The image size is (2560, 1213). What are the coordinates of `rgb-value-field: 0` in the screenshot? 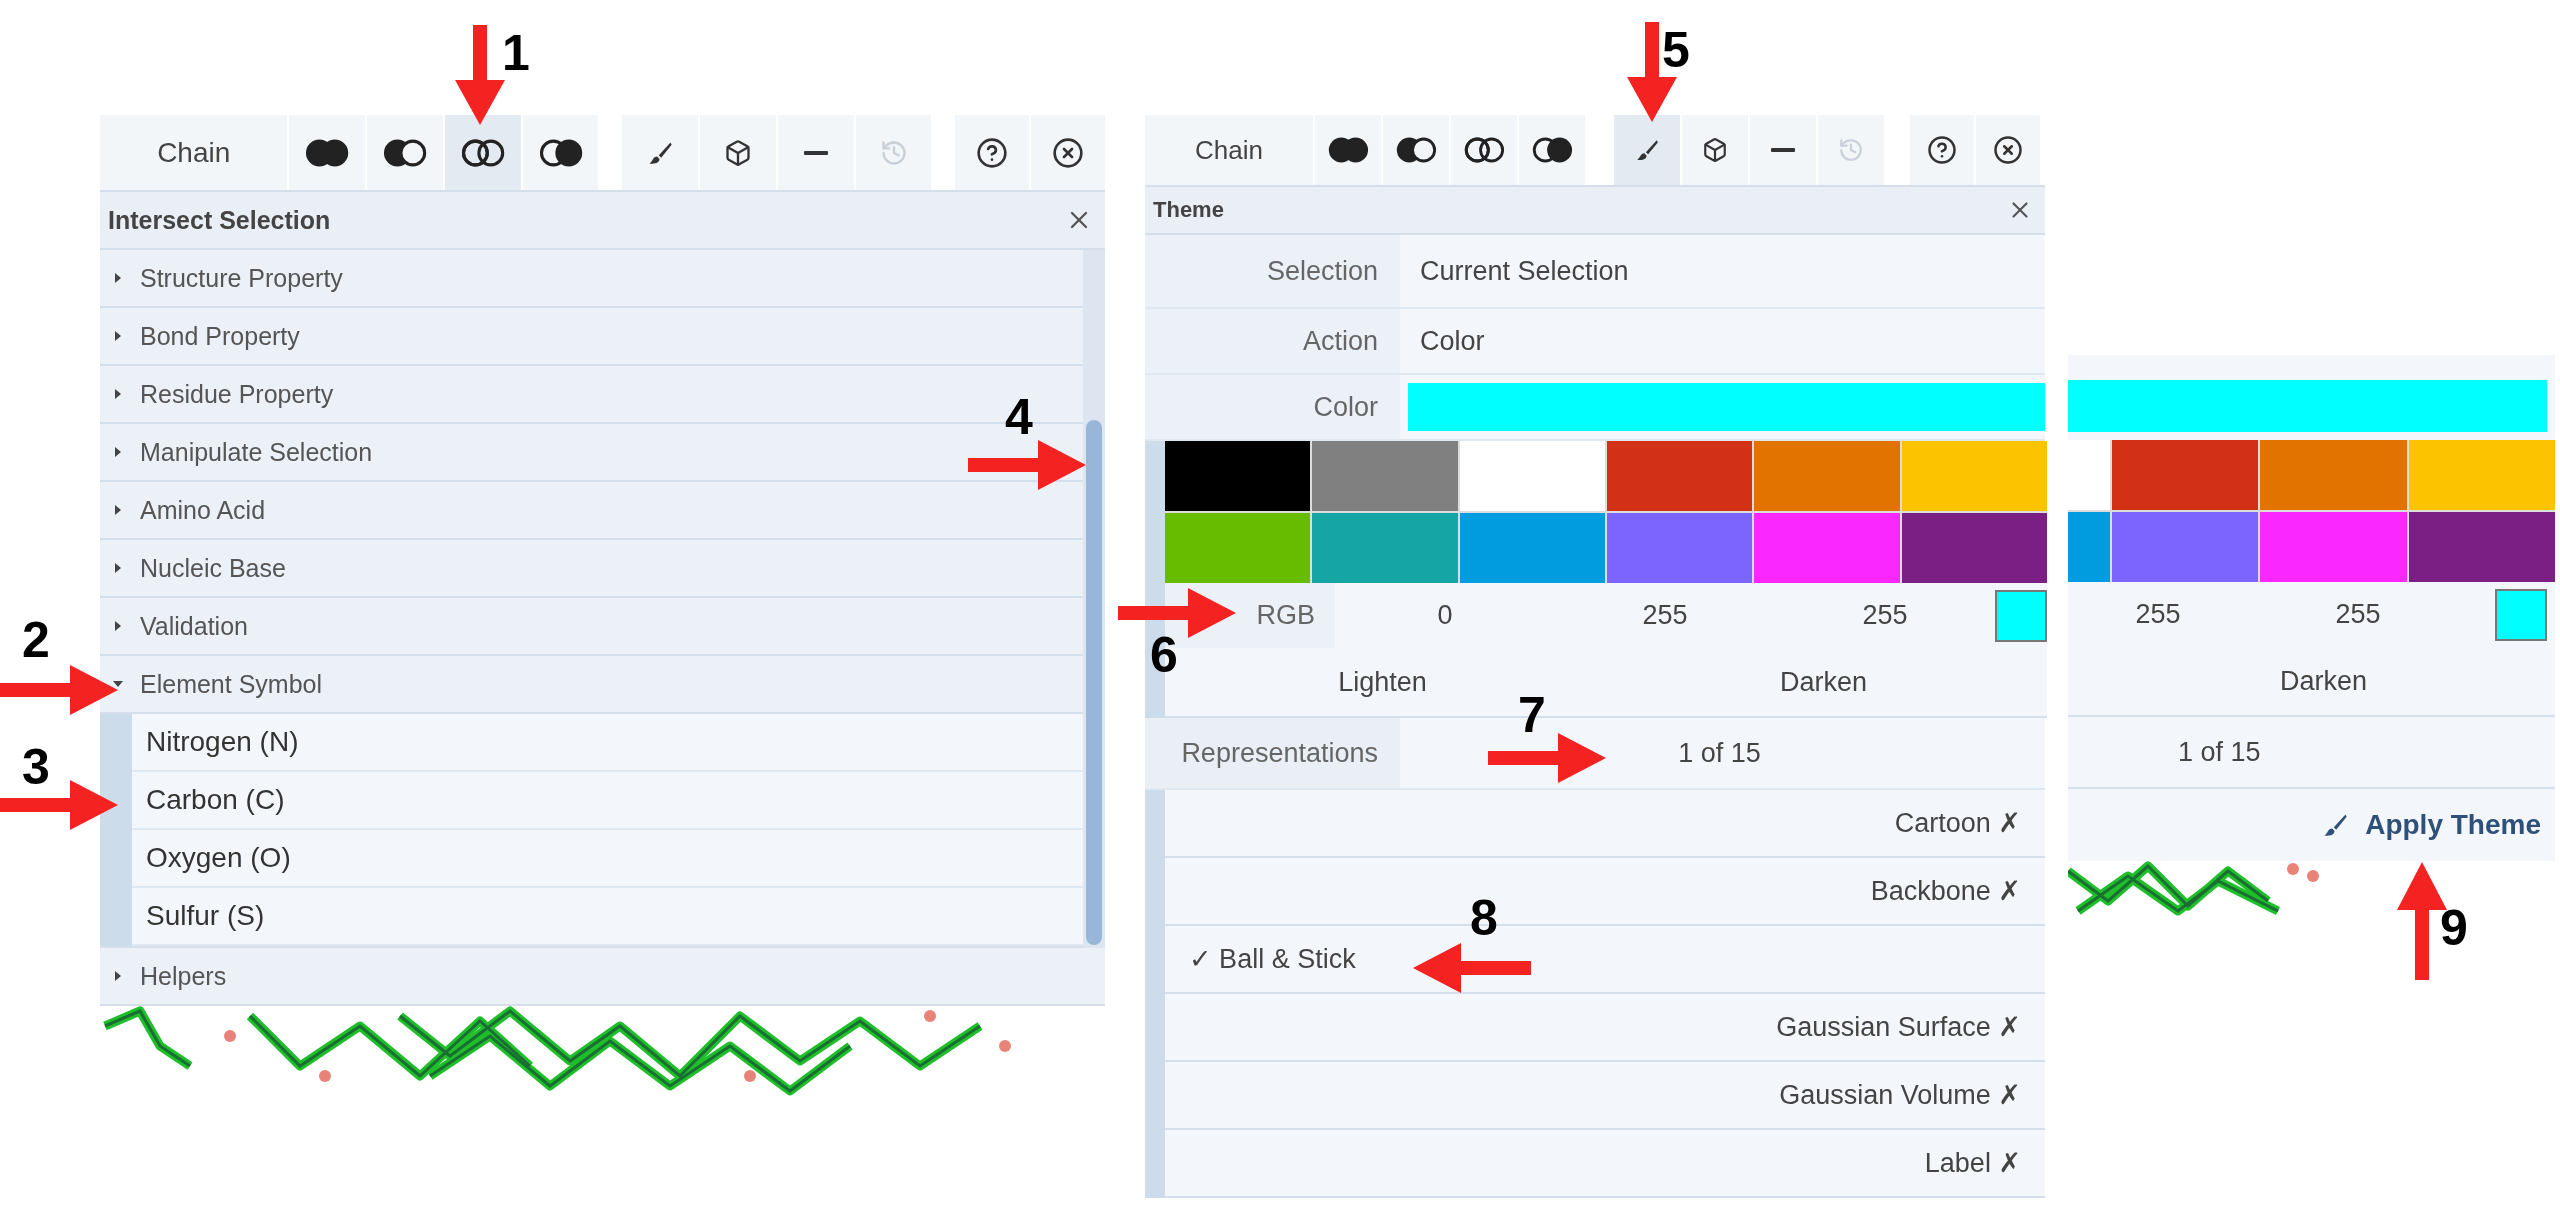 It's located at (1445, 615).